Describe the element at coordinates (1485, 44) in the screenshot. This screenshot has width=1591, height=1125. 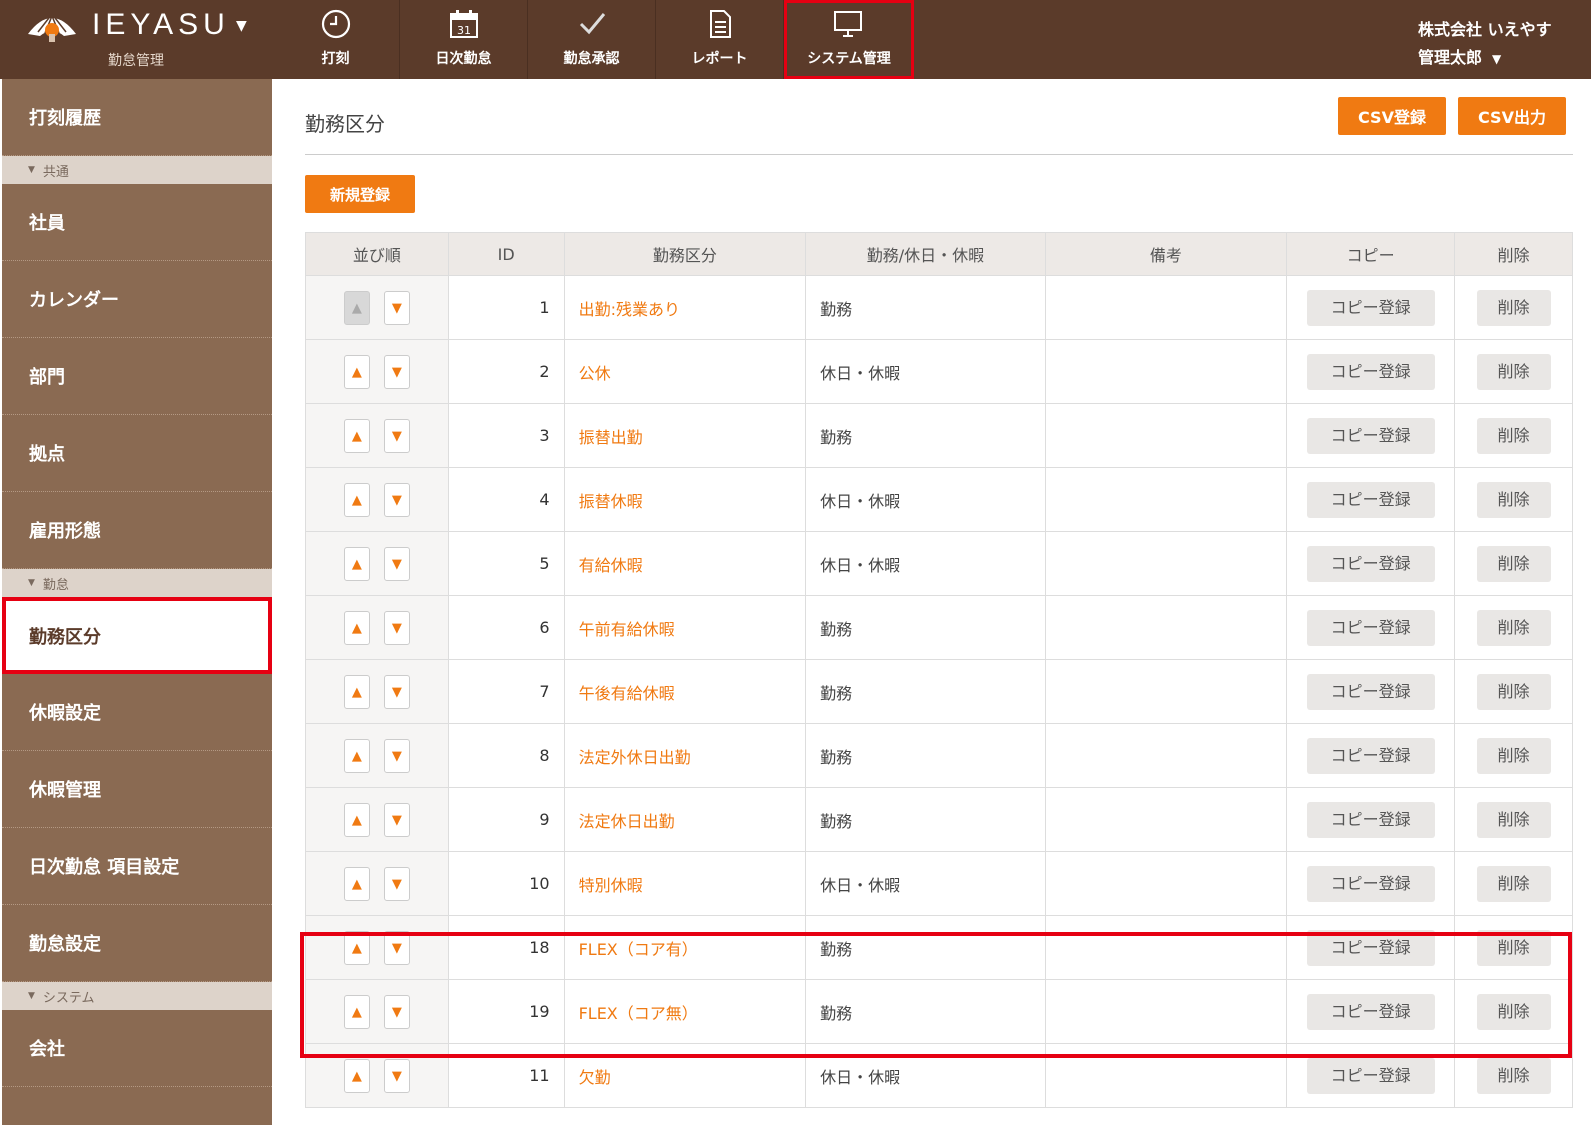
I see `user-menu: 株式会社 いえやす 管理太郎 ▼` at that location.